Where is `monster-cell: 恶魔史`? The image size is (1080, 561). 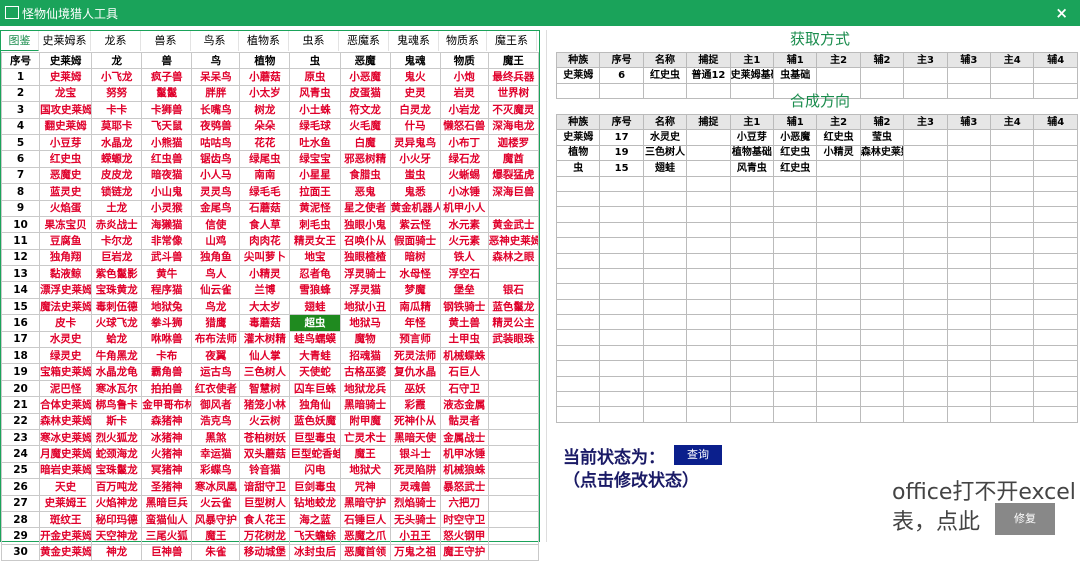
monster-cell: 恶魔史 is located at coordinates (66, 175).